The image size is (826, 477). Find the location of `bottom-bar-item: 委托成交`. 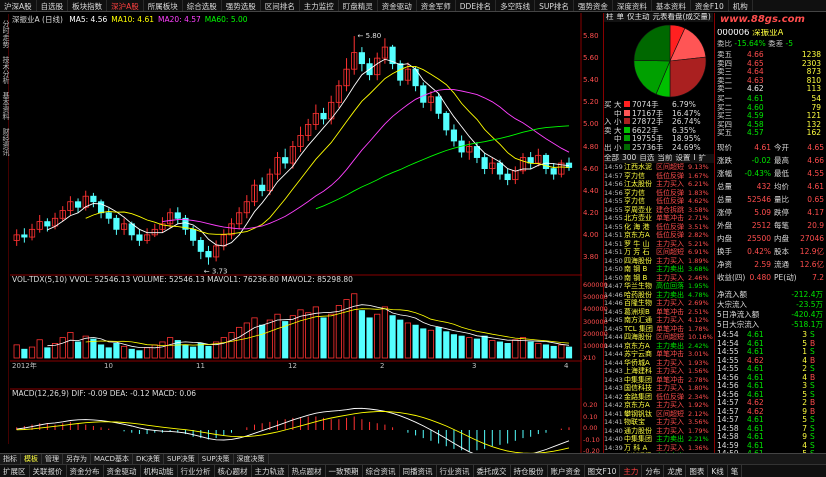

bottom-bar-item: 委托成交 is located at coordinates (492, 471).